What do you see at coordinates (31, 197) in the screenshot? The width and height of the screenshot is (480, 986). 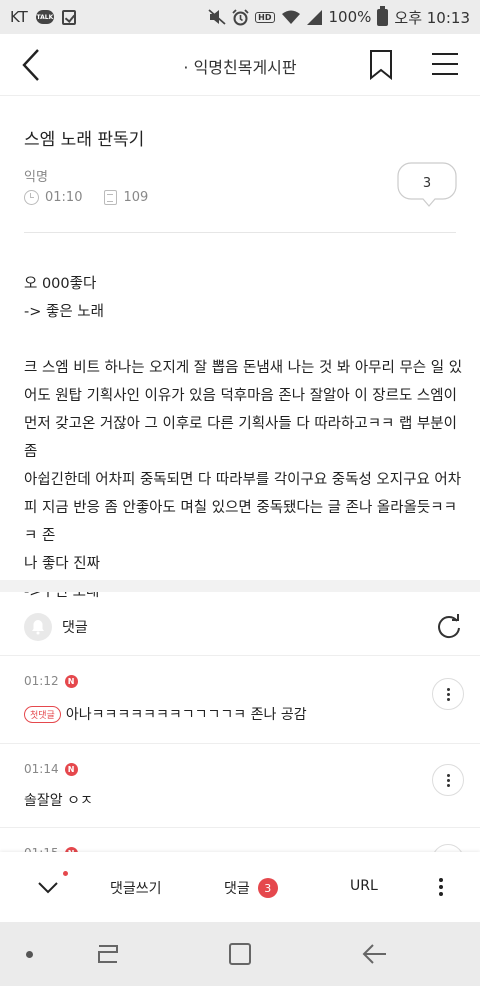 I see `clock-icon` at bounding box center [31, 197].